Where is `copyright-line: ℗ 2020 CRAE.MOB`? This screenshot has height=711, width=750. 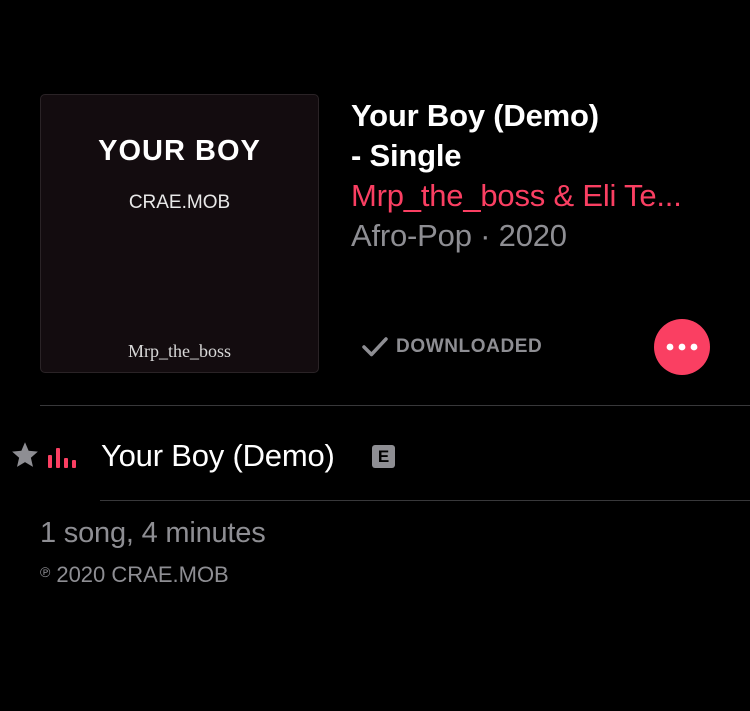 copyright-line: ℗ 2020 CRAE.MOB is located at coordinates (134, 575).